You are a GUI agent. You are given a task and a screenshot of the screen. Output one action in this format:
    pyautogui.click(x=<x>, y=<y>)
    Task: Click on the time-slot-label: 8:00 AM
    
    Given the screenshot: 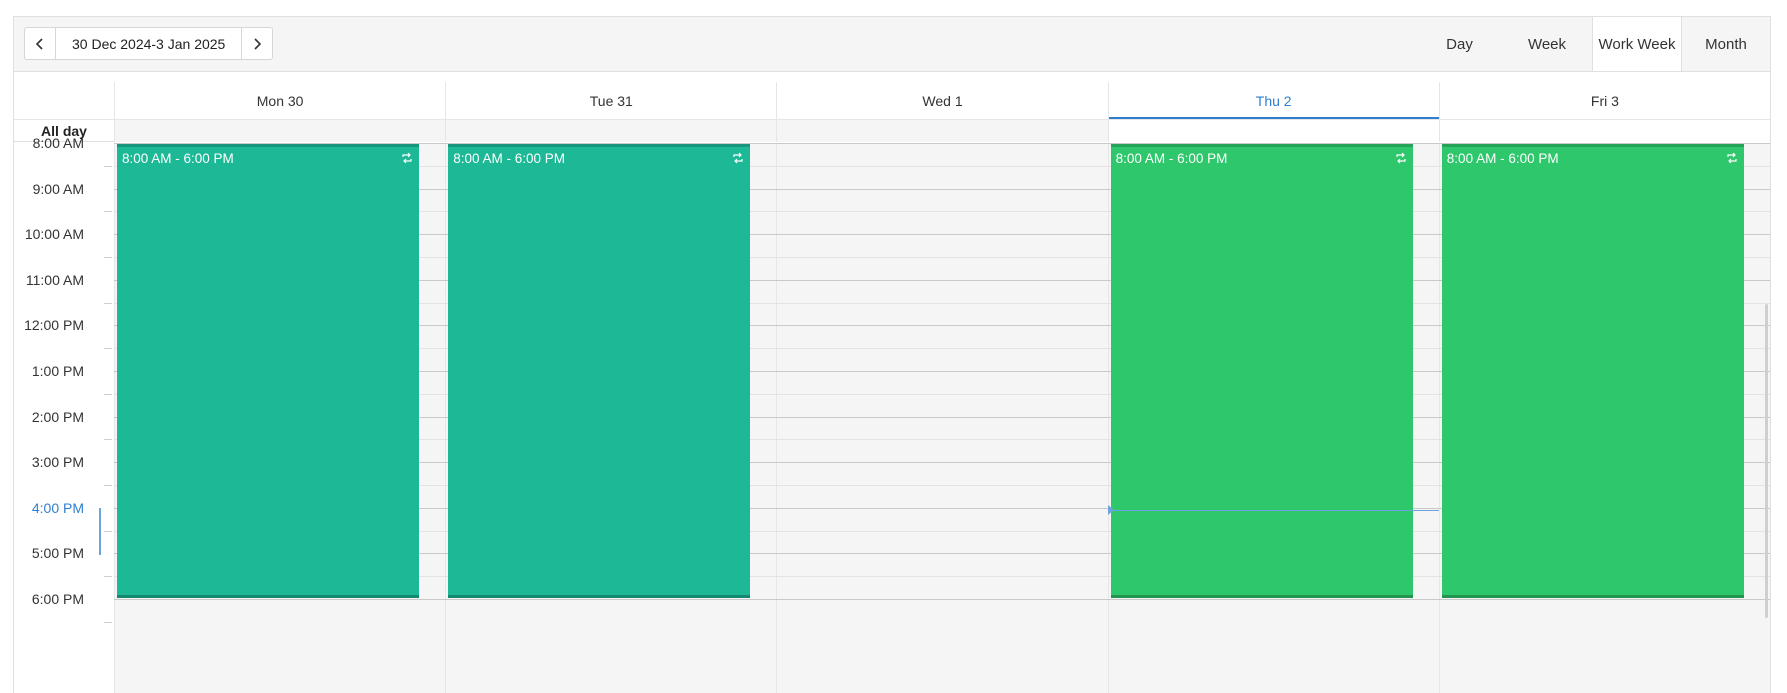 What is the action you would take?
    pyautogui.click(x=58, y=143)
    